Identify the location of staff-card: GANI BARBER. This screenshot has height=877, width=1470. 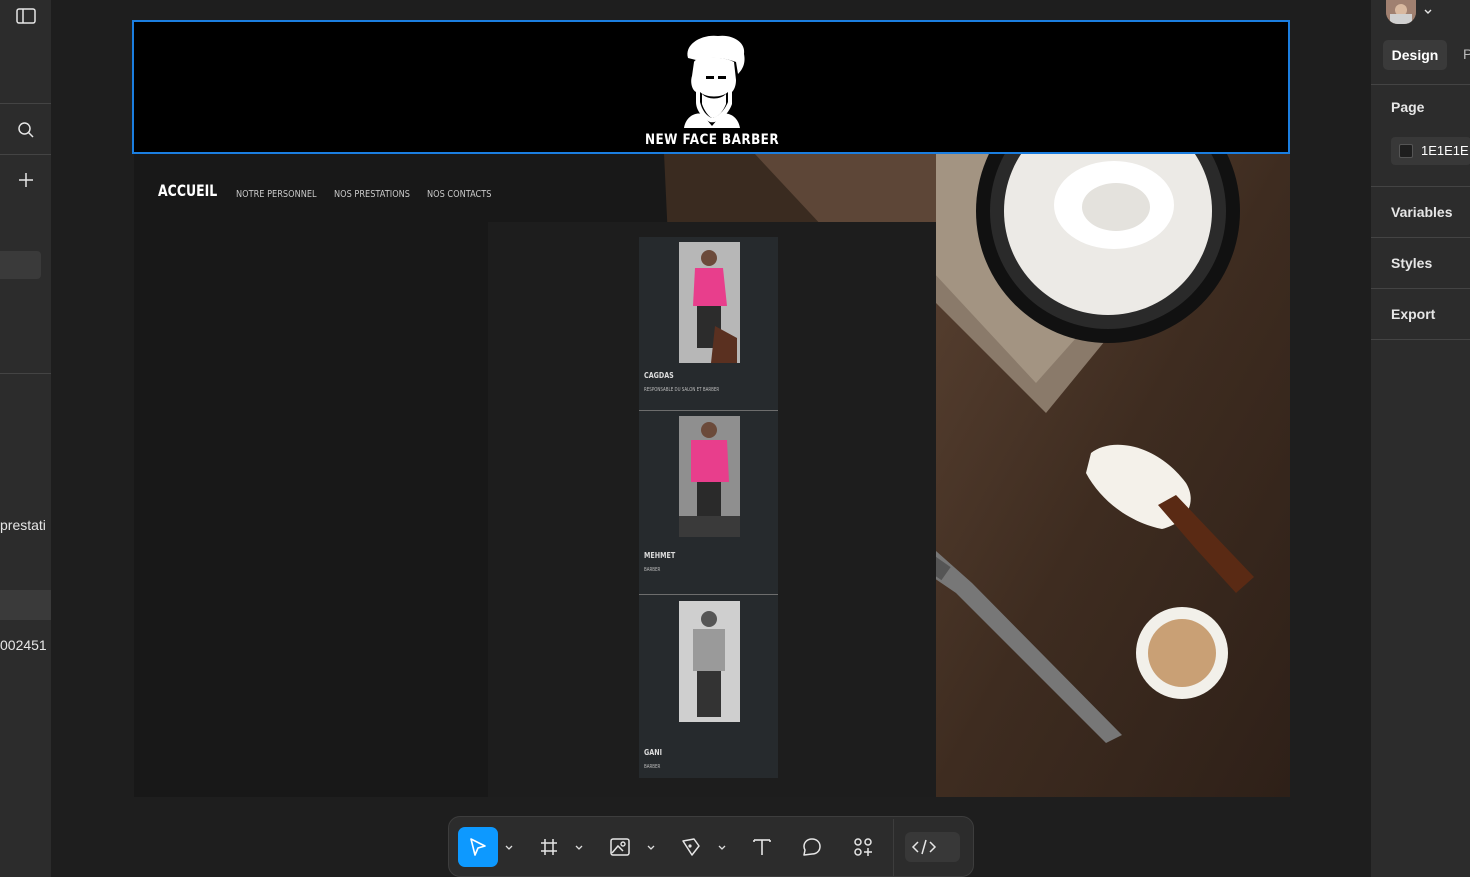
(708, 686).